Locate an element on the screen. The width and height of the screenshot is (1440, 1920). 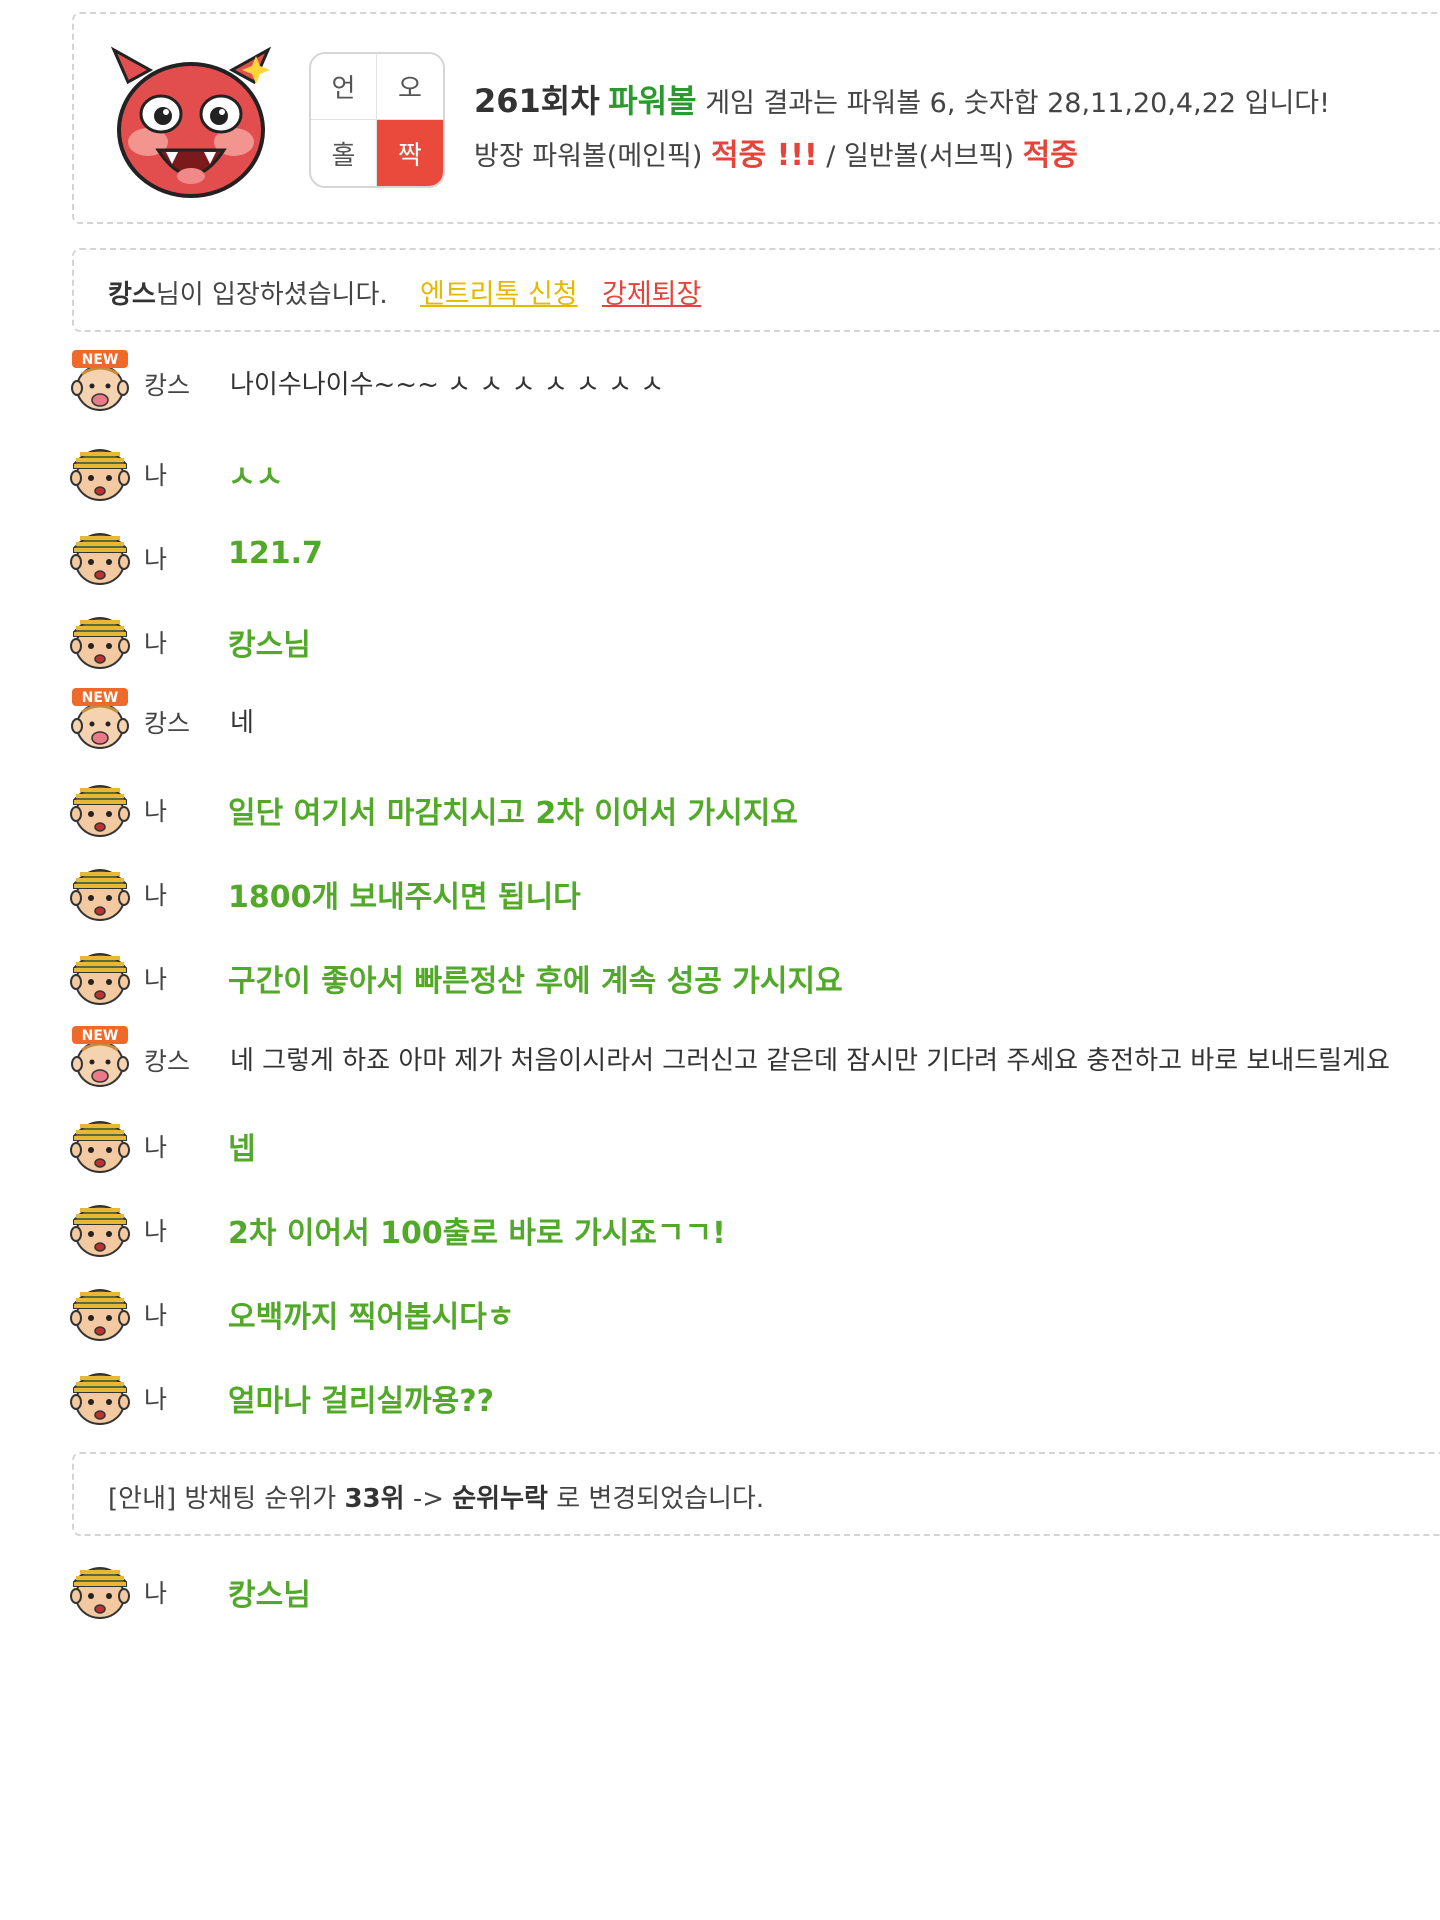
join-message: 캉스님이 입장하셨습니다. is located at coordinates (248, 292).